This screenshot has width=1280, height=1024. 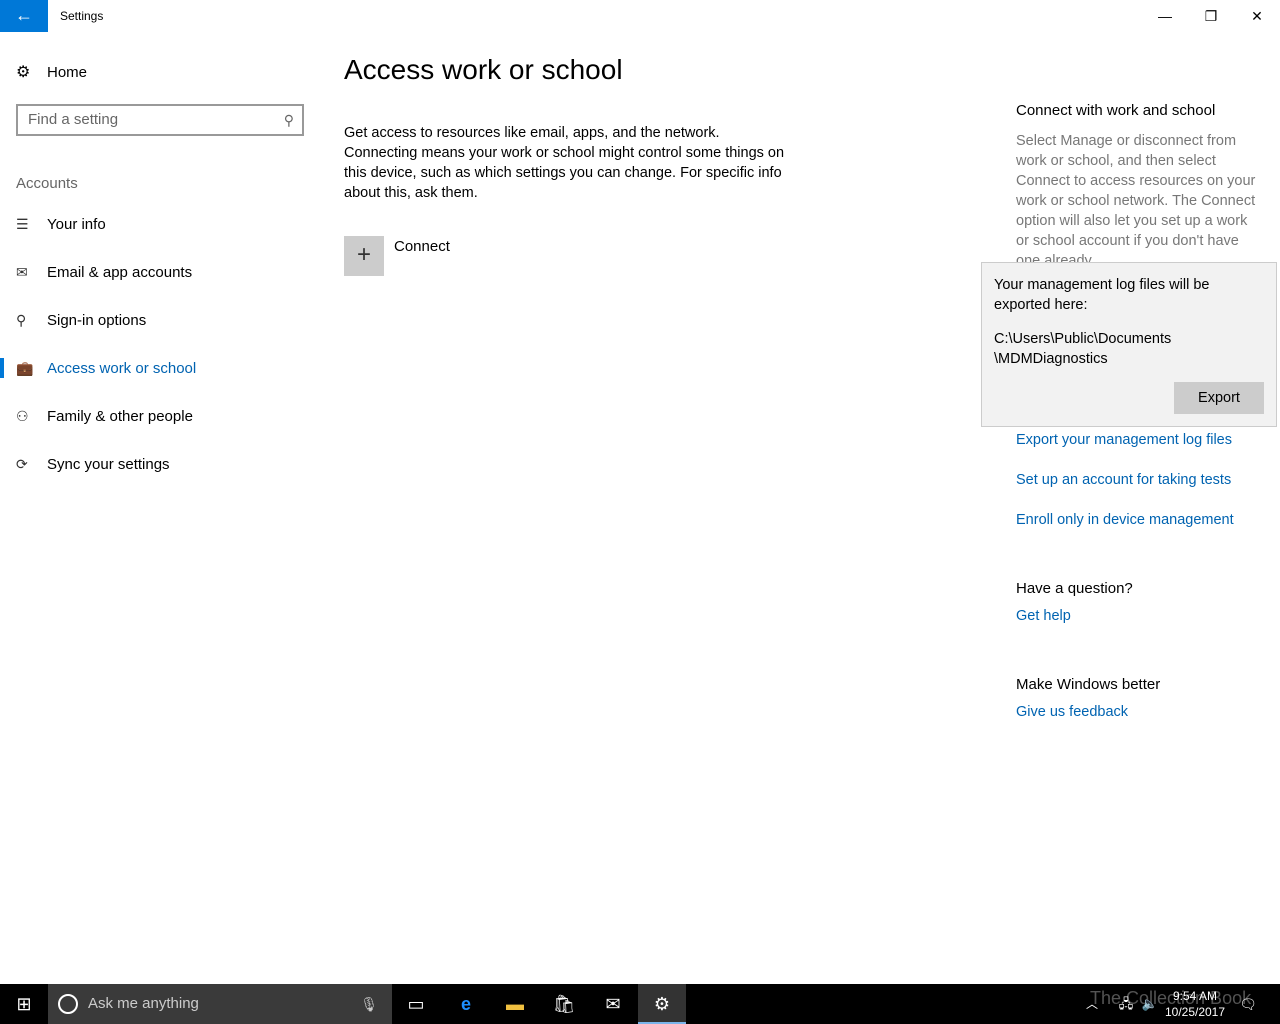 I want to click on sidebar-item-your-info: ☰ Your info, so click(x=160, y=224).